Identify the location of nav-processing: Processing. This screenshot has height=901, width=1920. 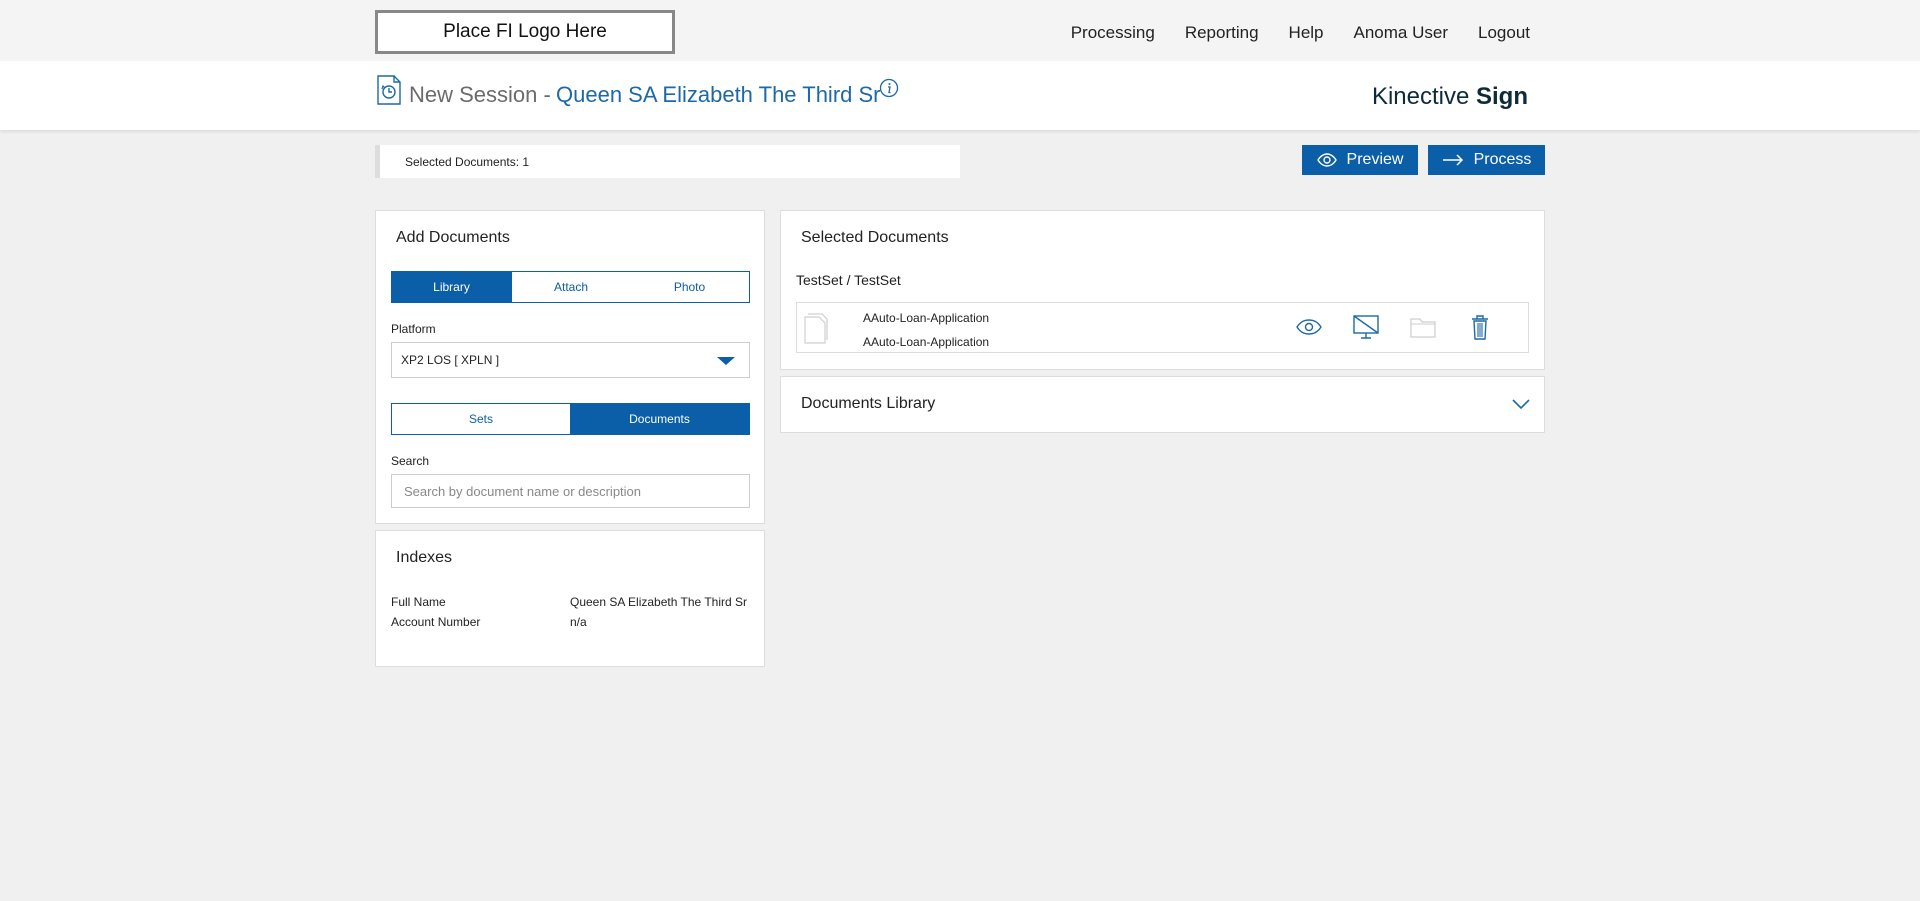
(1113, 33).